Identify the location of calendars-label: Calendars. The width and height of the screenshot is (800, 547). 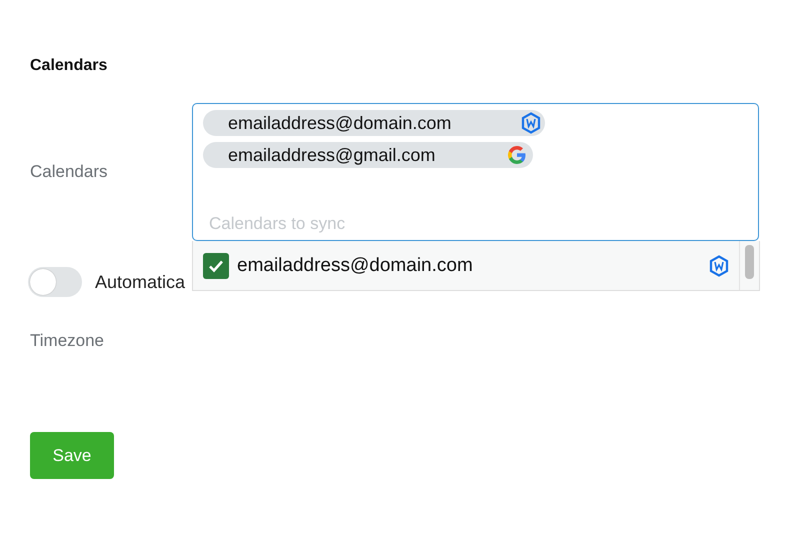
(69, 172).